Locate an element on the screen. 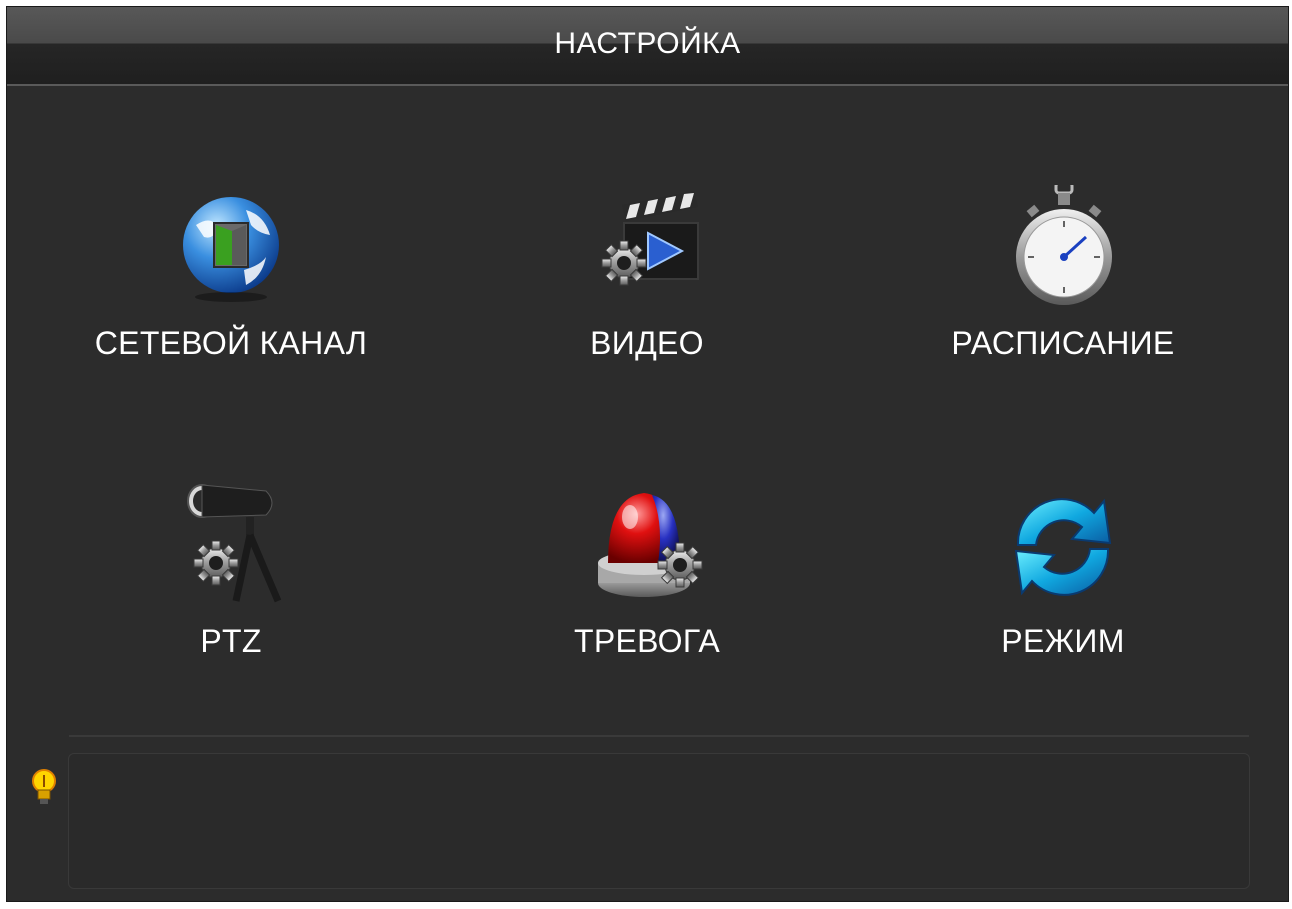 The width and height of the screenshot is (1292, 909). lightbulb-icon is located at coordinates (44, 787).